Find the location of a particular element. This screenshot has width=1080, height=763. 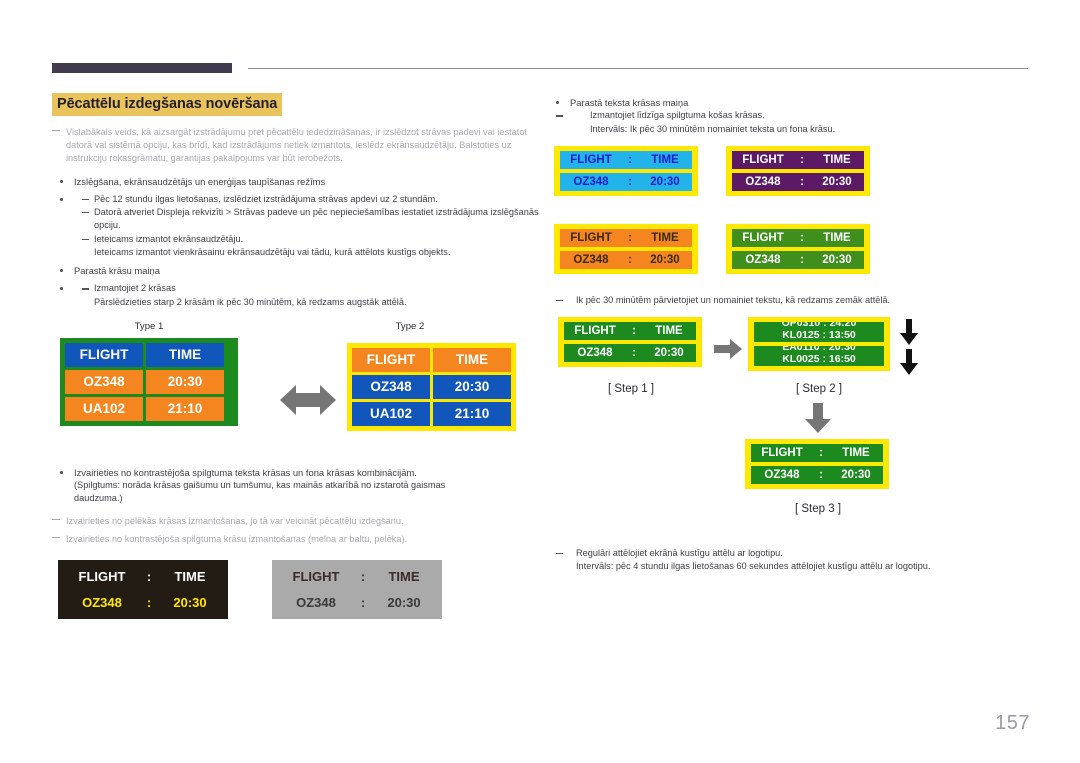

step3-label: [ Step 3 ] is located at coordinates (818, 509).